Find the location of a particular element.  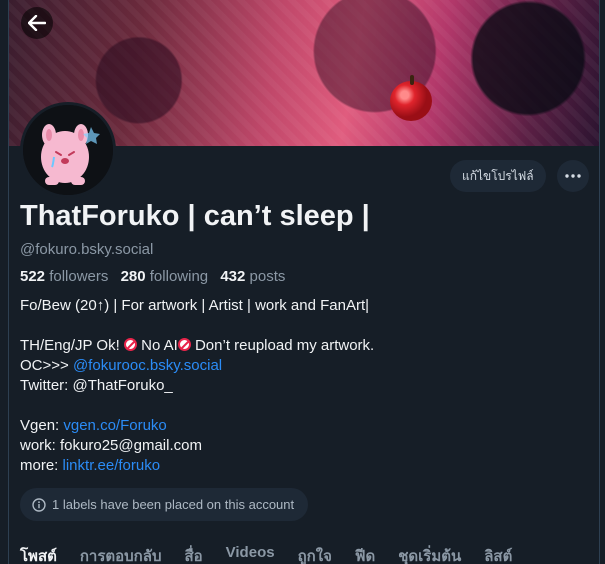

more-options-button is located at coordinates (573, 176).